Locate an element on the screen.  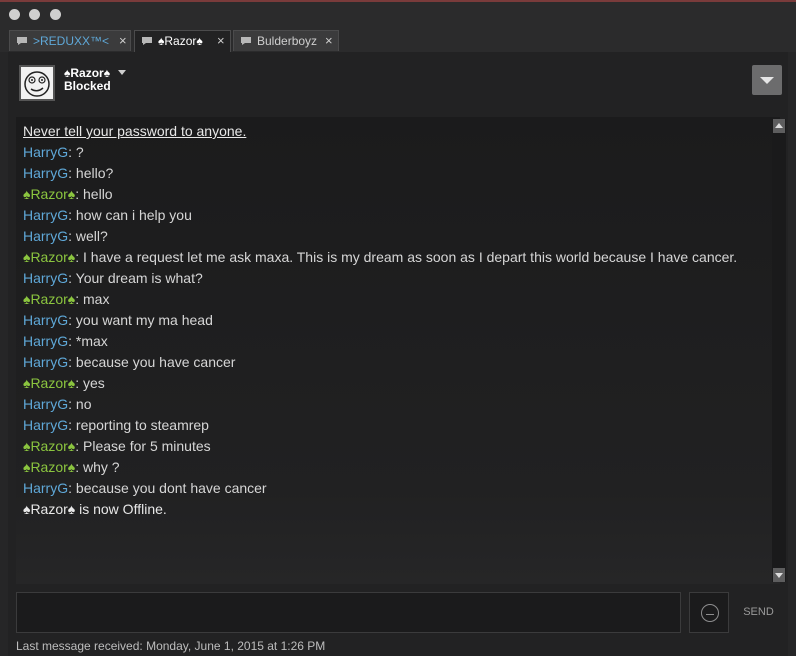
message-text: : you want my ma head is located at coordinates (140, 320).